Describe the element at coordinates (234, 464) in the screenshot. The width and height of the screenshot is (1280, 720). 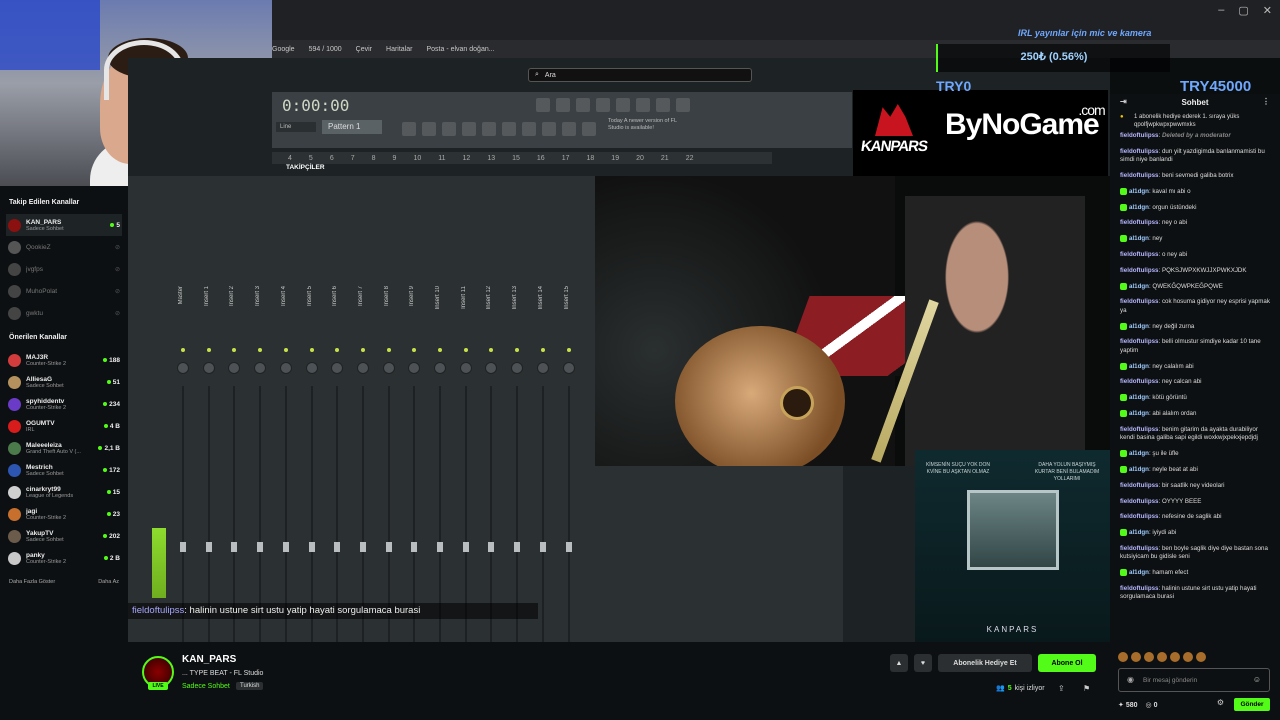
I see `mixer-channel: Insert 2` at that location.